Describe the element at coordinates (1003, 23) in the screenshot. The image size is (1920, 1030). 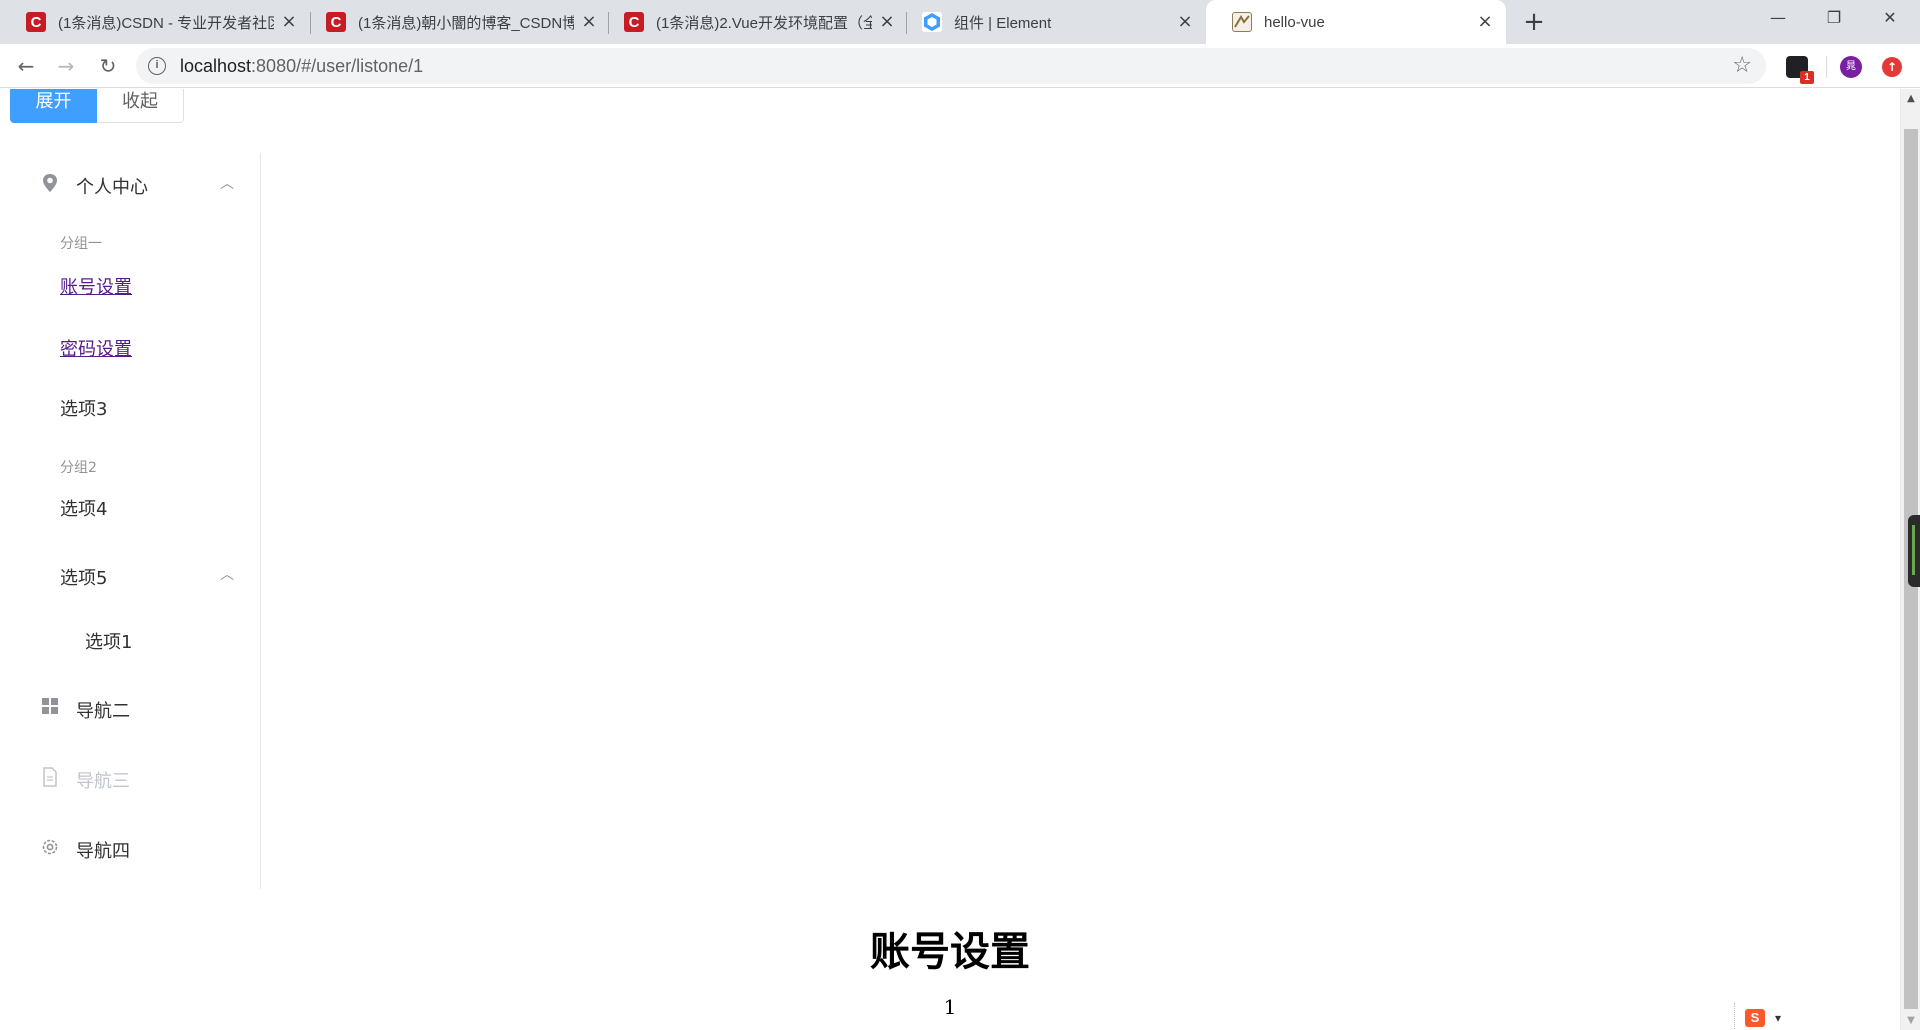
I see `tab-title: 组件 | Element` at that location.